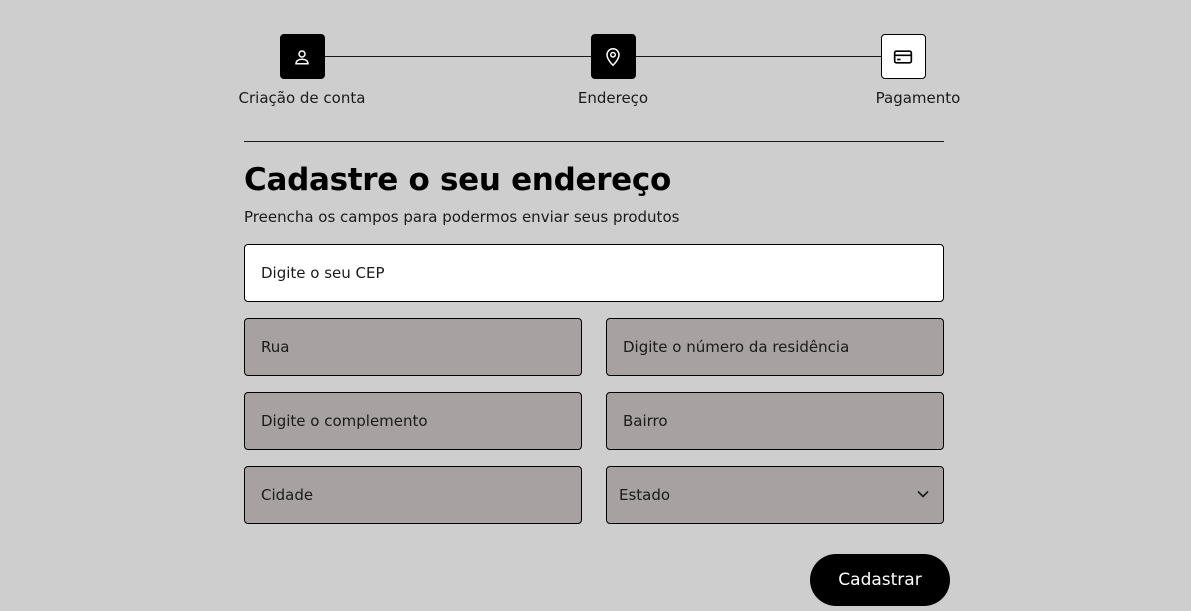  What do you see at coordinates (775, 421) in the screenshot?
I see `neighborhood-input` at bounding box center [775, 421].